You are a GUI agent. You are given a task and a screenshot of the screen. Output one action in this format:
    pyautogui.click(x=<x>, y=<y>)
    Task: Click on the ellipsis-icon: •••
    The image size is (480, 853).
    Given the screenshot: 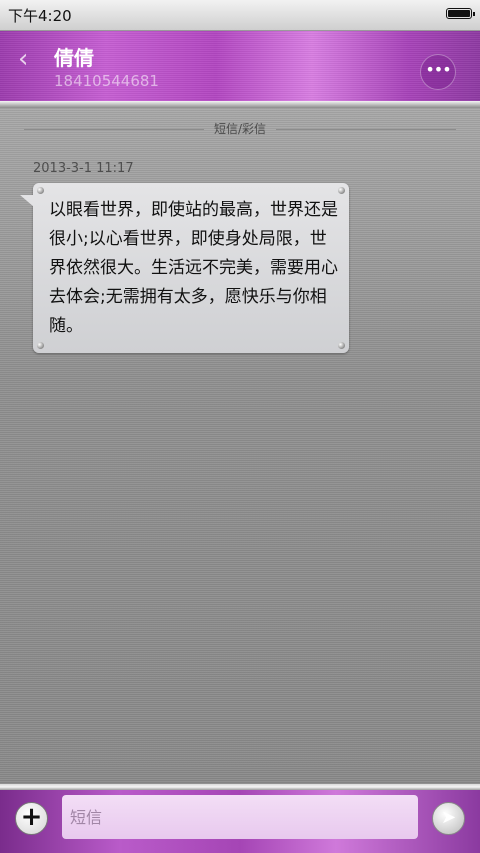 What is the action you would take?
    pyautogui.click(x=438, y=69)
    